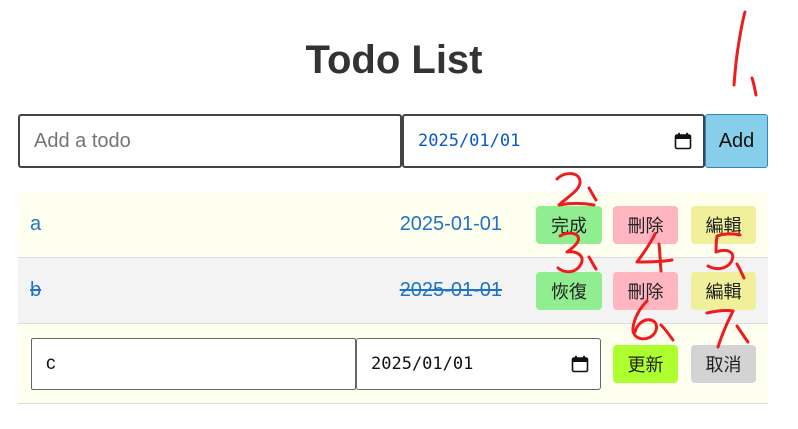 The height and width of the screenshot is (429, 798). What do you see at coordinates (645, 364) in the screenshot?
I see `update-button: 更新` at bounding box center [645, 364].